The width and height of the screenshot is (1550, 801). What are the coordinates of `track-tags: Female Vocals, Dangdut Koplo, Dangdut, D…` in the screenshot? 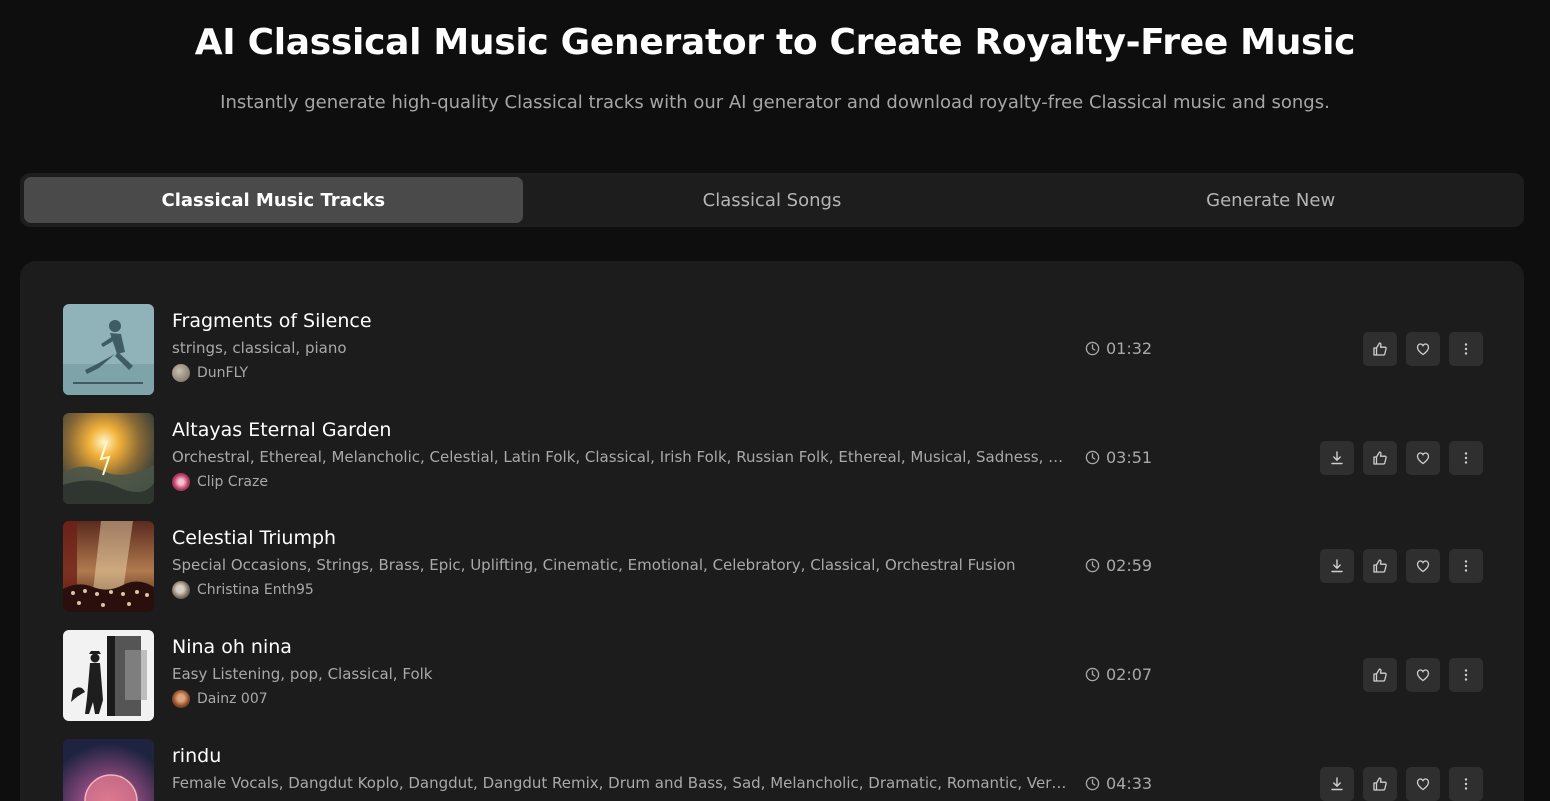 It's located at (622, 783).